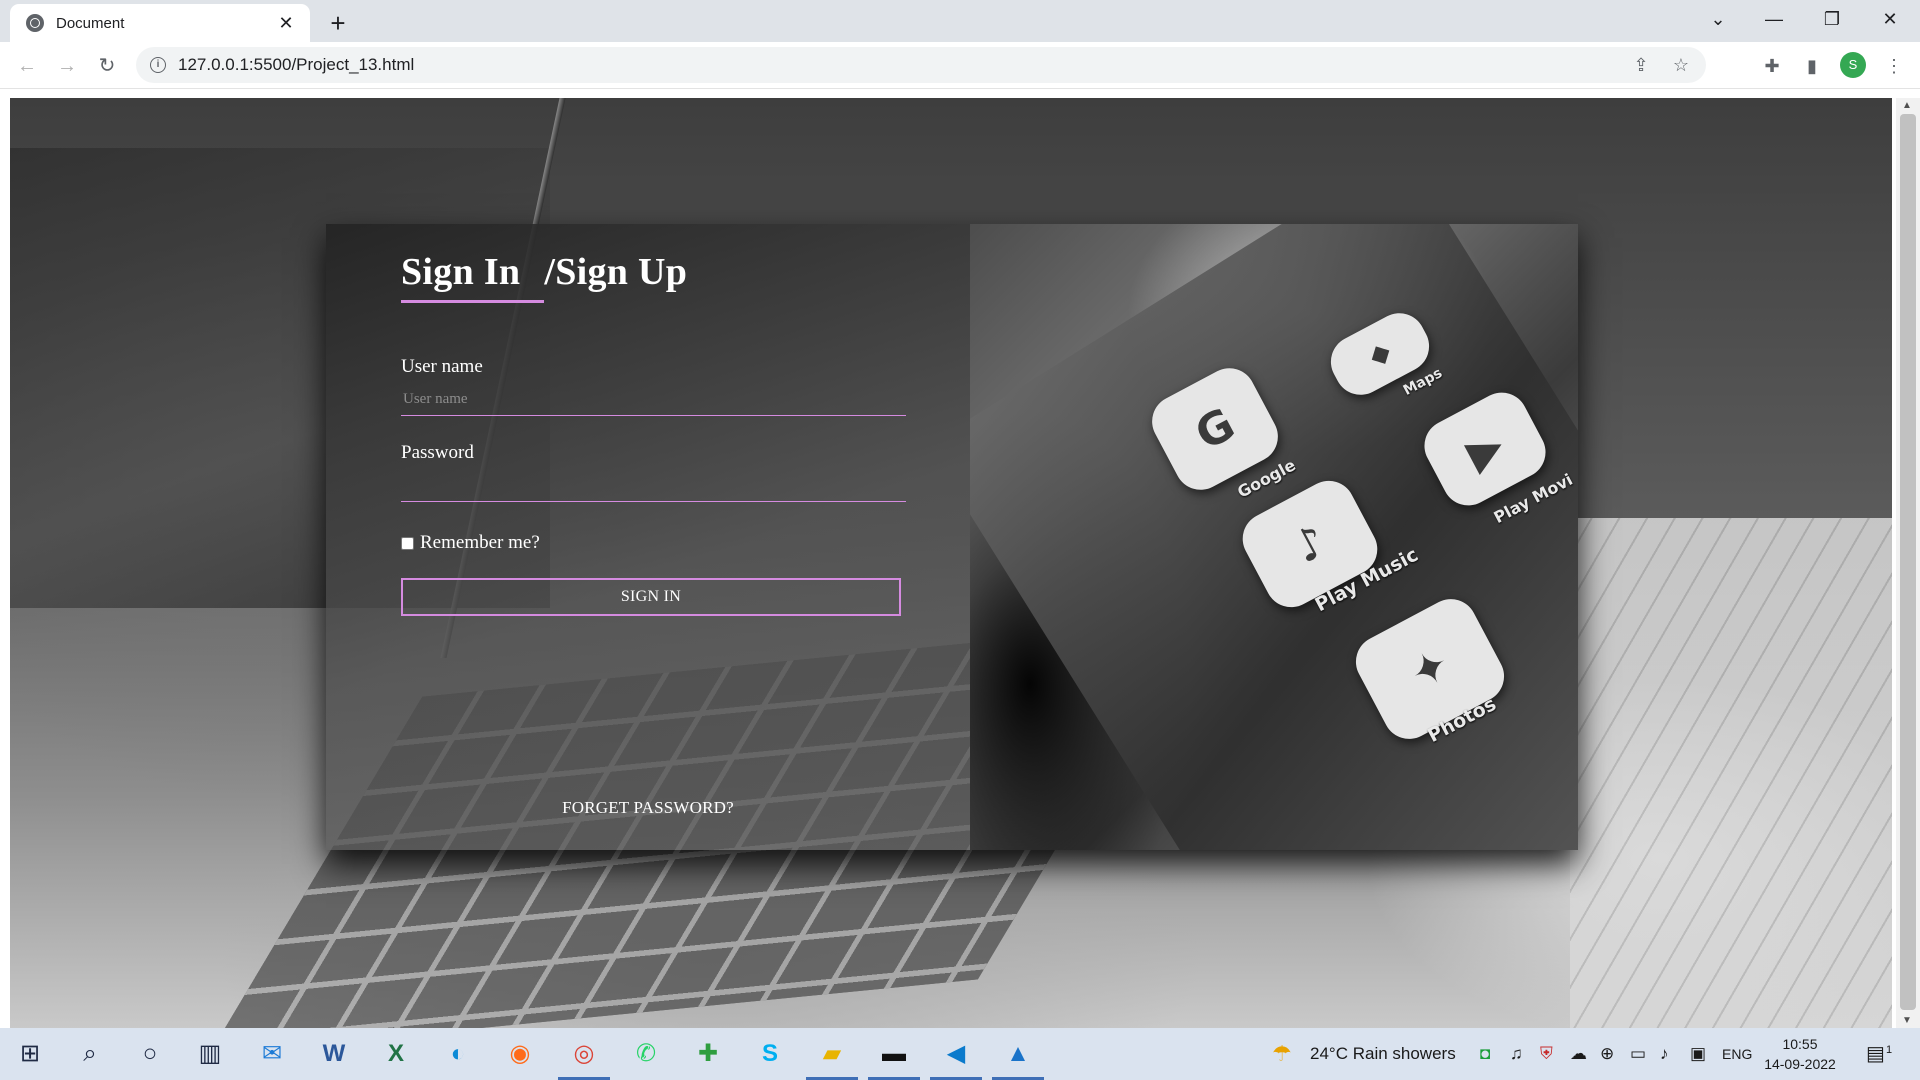  Describe the element at coordinates (396, 1054) in the screenshot. I see `excel-icon: X` at that location.